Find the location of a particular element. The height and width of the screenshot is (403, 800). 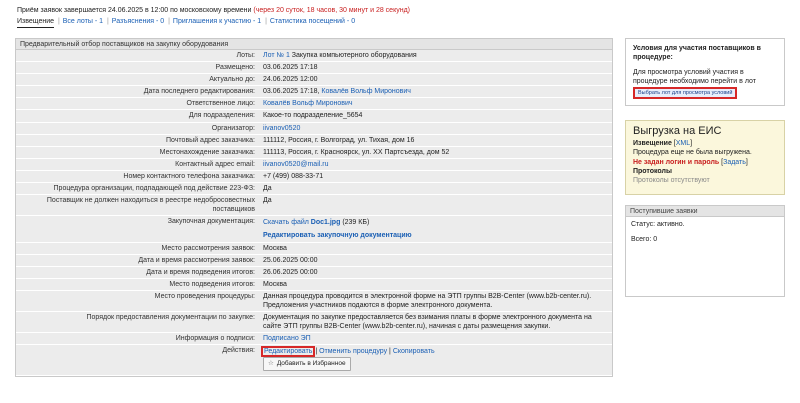

row-actual: Актуально до: 24.06.2025 12:00 is located at coordinates (314, 80).